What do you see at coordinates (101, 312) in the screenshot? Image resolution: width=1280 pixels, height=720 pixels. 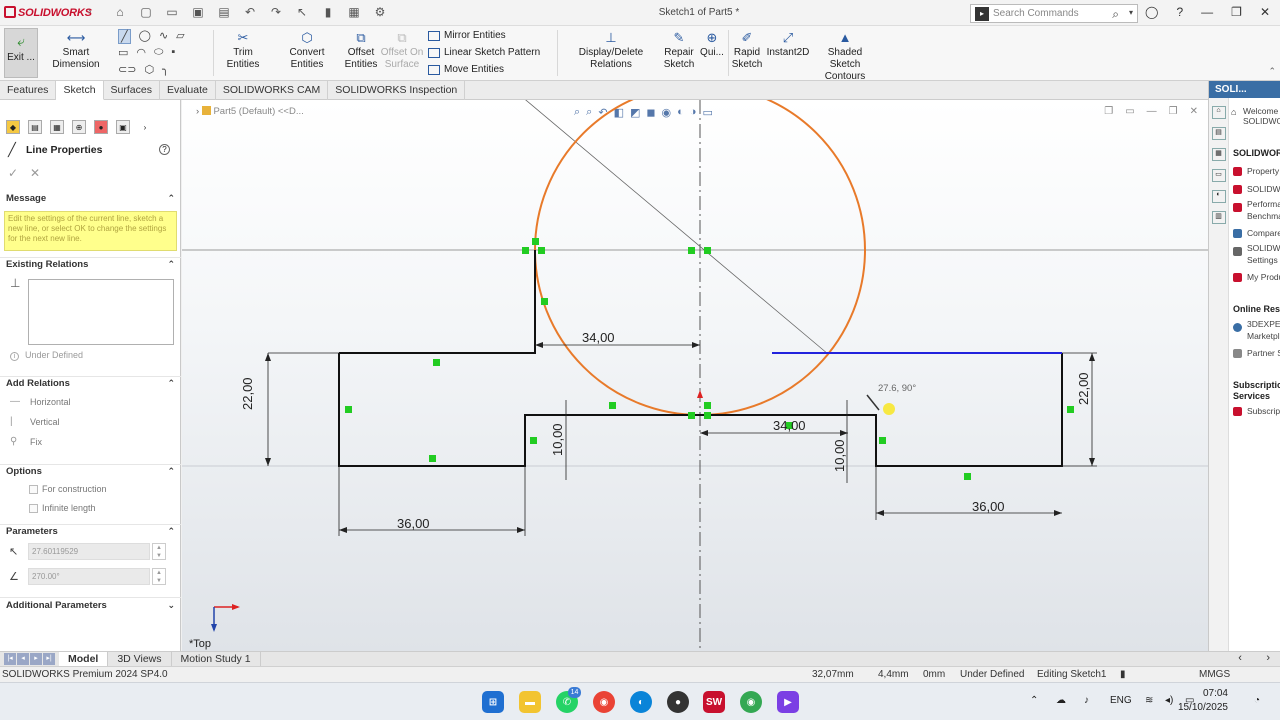 I see `existing-relations-list` at bounding box center [101, 312].